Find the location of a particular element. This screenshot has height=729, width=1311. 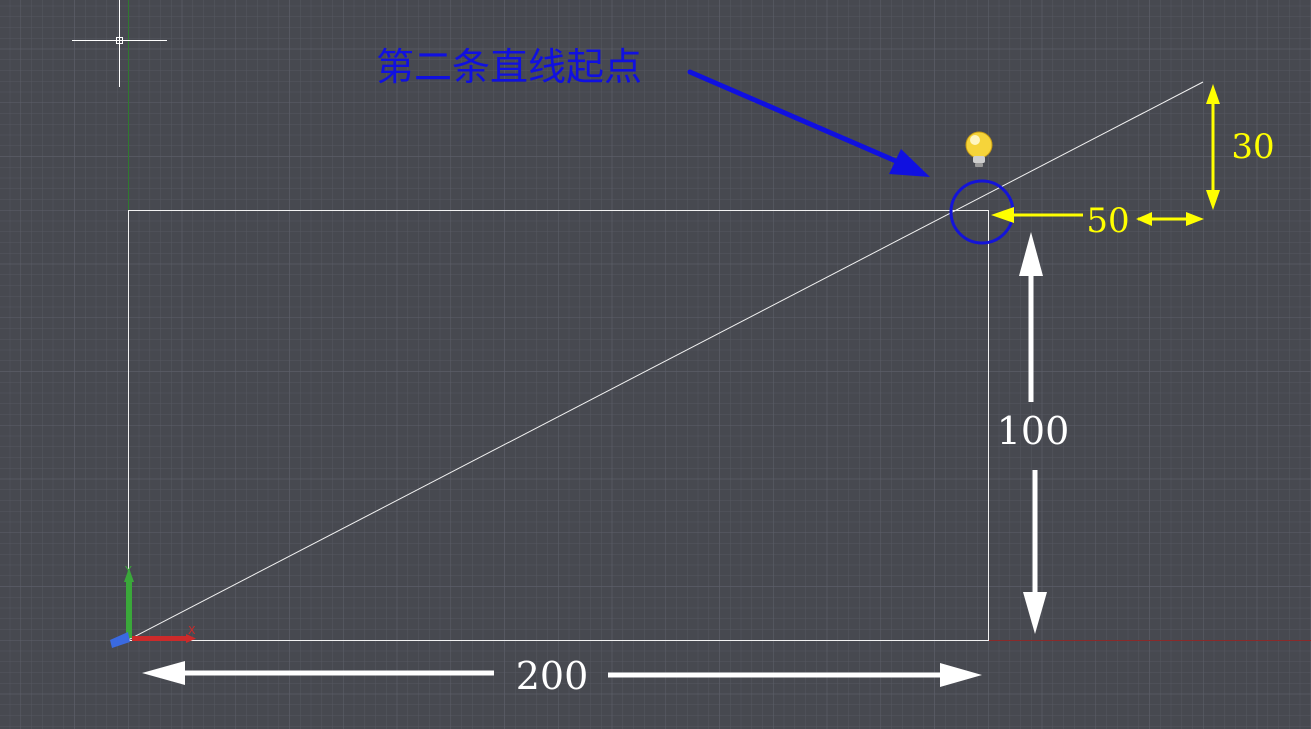

dimension-50-label: 50 is located at coordinates (1107, 221).